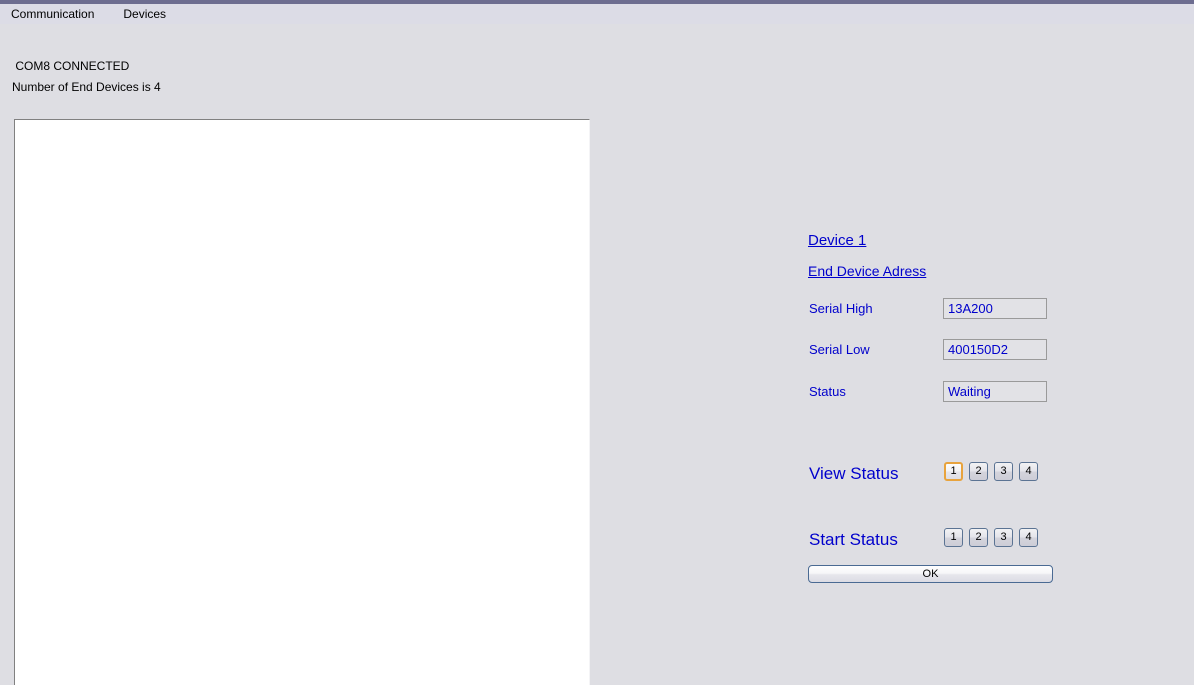  Describe the element at coordinates (930, 574) in the screenshot. I see `ok-button: OK` at that location.